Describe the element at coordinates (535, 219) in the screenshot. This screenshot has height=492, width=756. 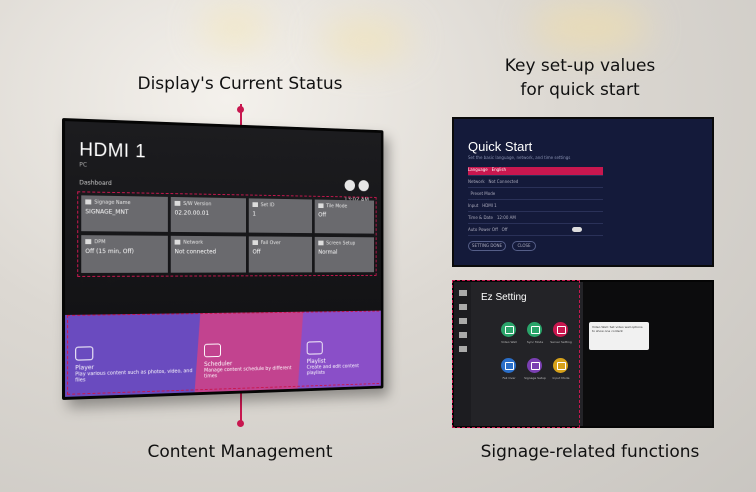
I see `qs-row-time: Time & Date 12:00 AM` at that location.